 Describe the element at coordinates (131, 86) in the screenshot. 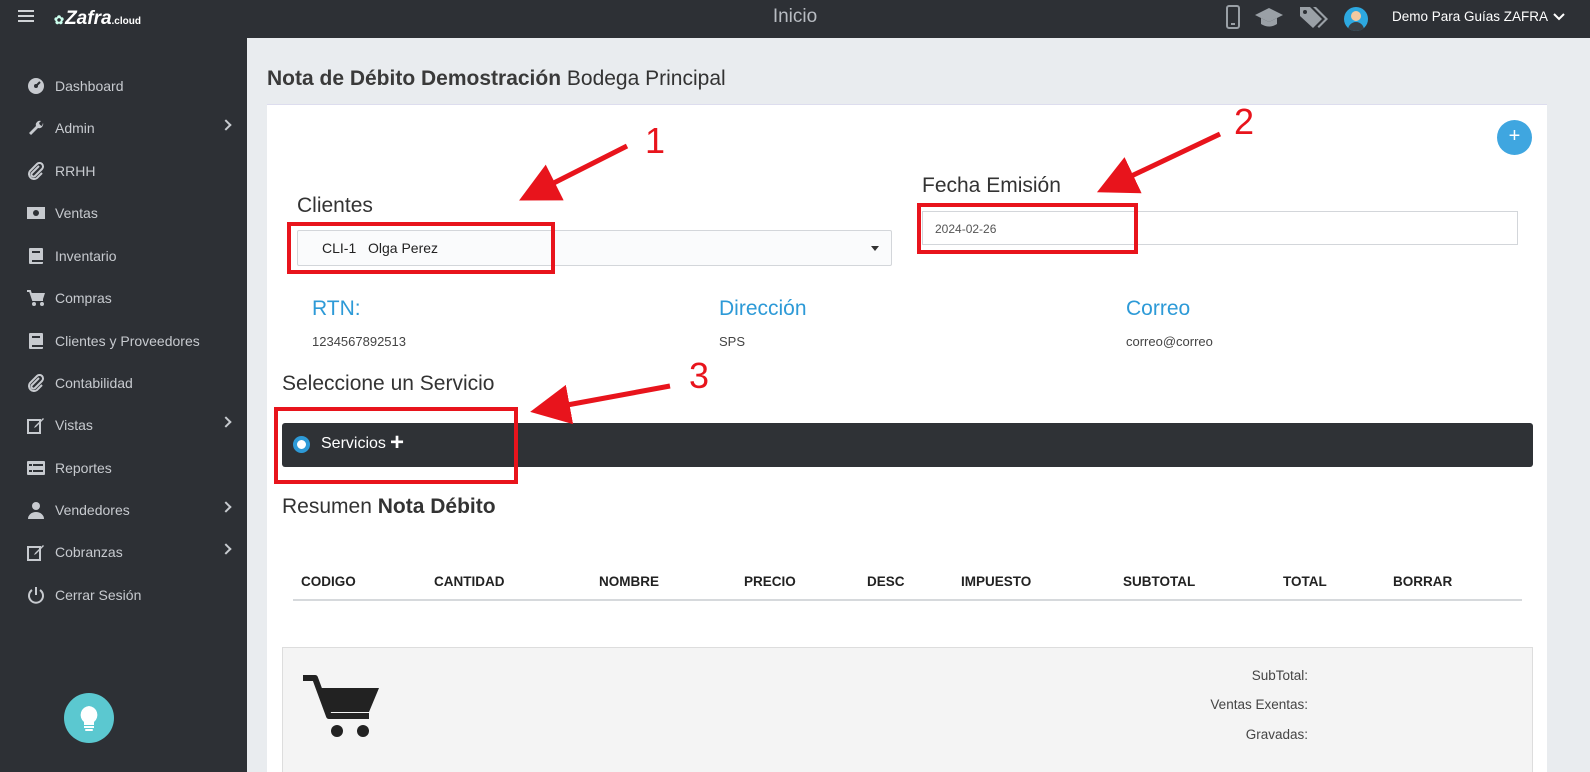

I see `sidebar-item-dashboard: Dashboard` at that location.